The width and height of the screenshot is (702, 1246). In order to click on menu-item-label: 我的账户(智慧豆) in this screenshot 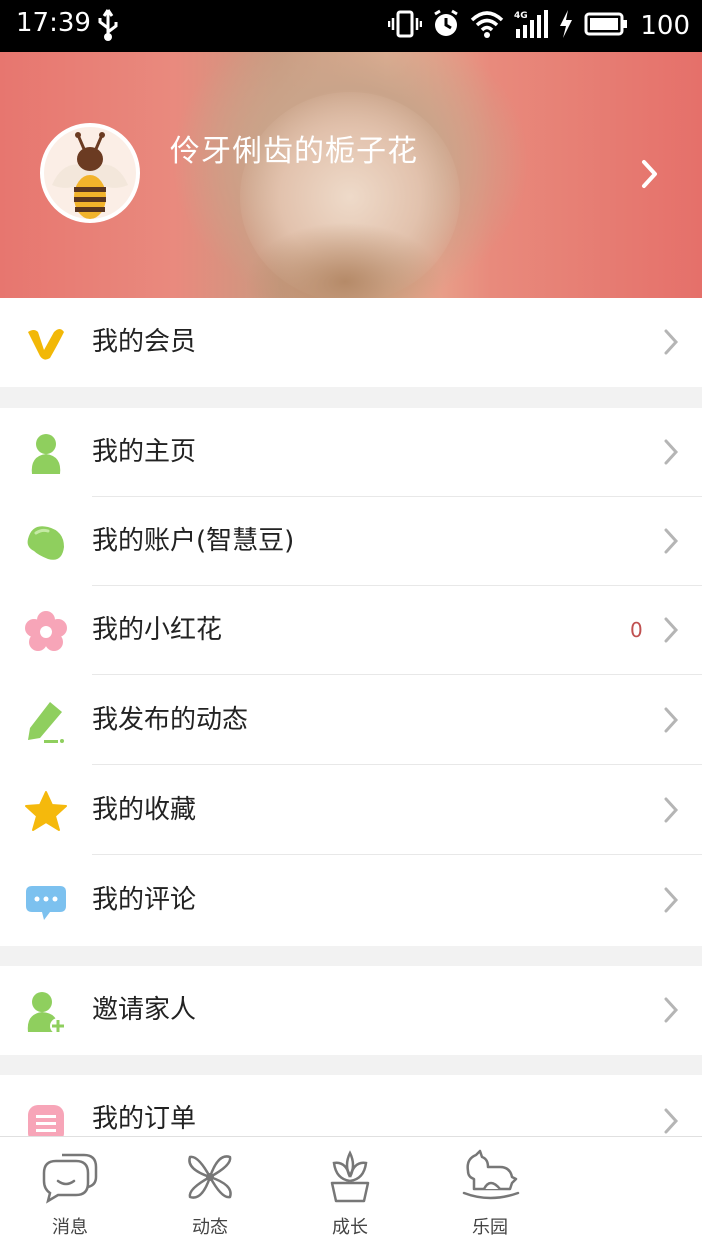, I will do `click(193, 541)`.